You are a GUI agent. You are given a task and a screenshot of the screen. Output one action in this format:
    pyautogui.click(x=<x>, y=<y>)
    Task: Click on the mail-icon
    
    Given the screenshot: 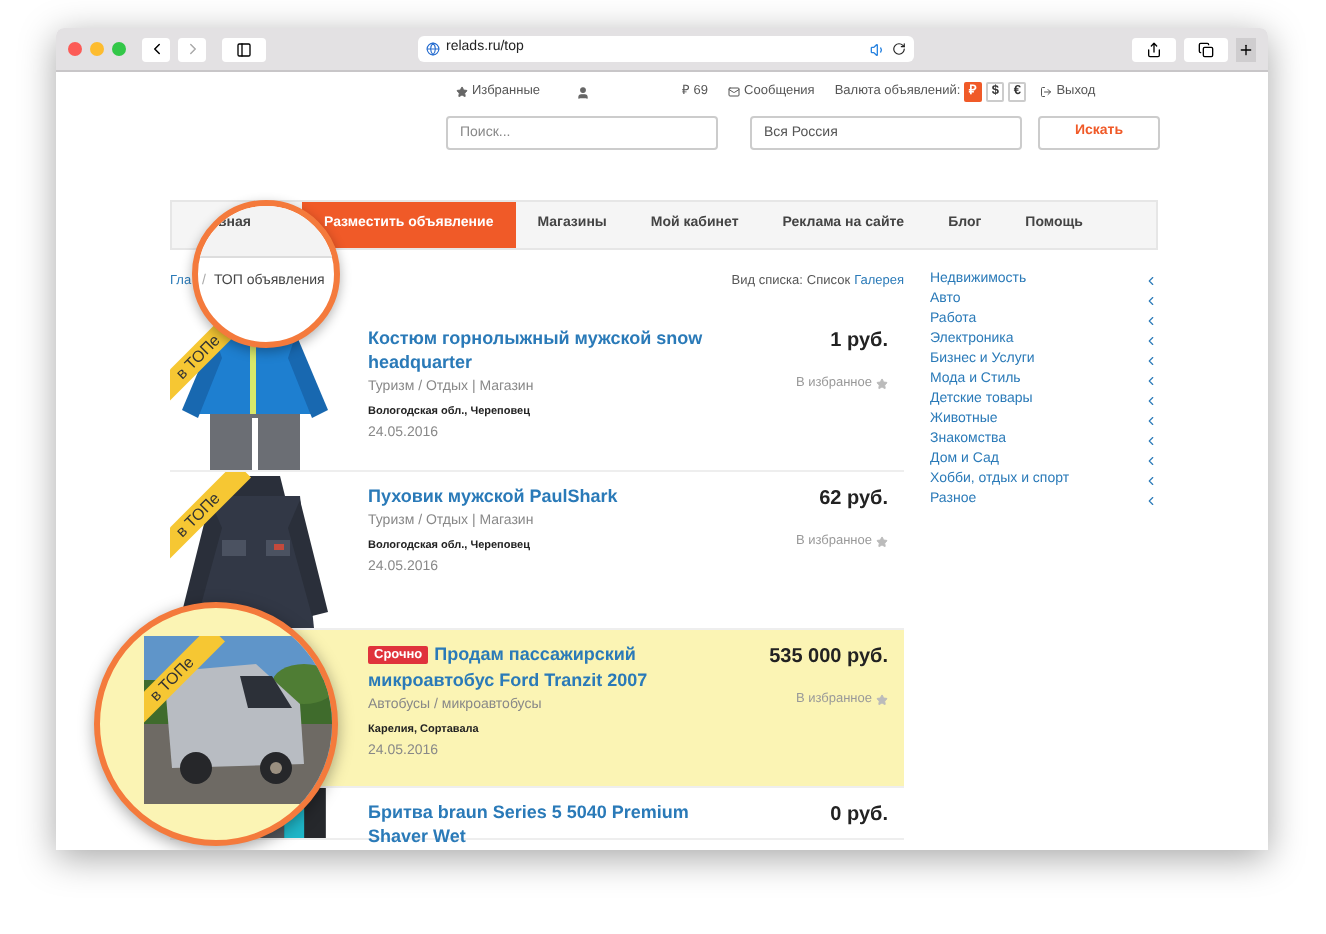 What is the action you would take?
    pyautogui.click(x=734, y=92)
    